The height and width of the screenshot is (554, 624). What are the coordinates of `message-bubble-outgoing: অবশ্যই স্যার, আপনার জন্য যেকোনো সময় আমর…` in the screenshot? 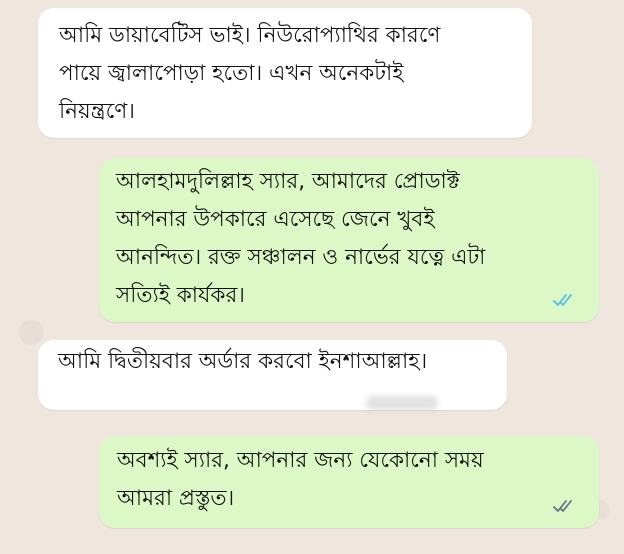 It's located at (349, 482).